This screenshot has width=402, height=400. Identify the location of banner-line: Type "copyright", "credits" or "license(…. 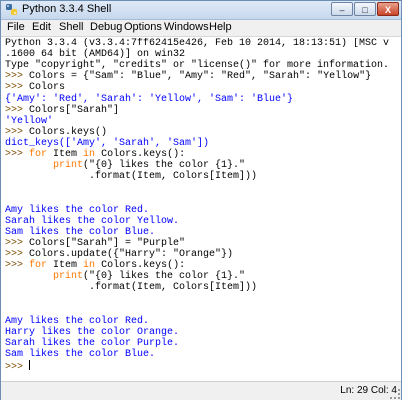
(197, 66).